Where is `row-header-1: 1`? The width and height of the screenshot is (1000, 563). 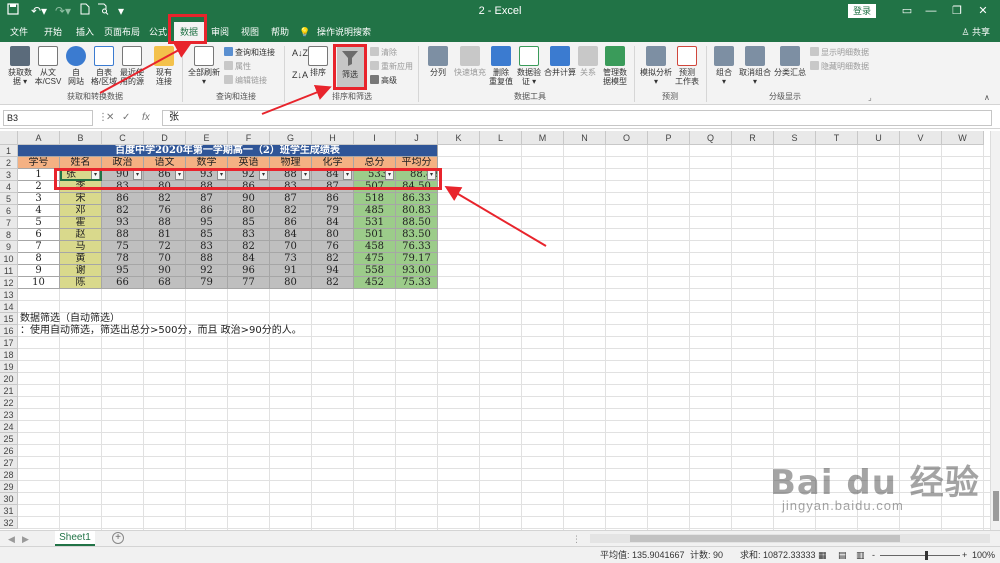
row-header-1: 1 is located at coordinates (9, 151).